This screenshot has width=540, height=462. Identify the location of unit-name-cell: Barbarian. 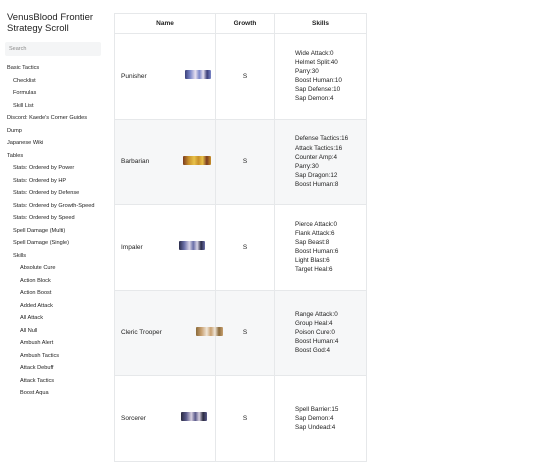
(165, 161).